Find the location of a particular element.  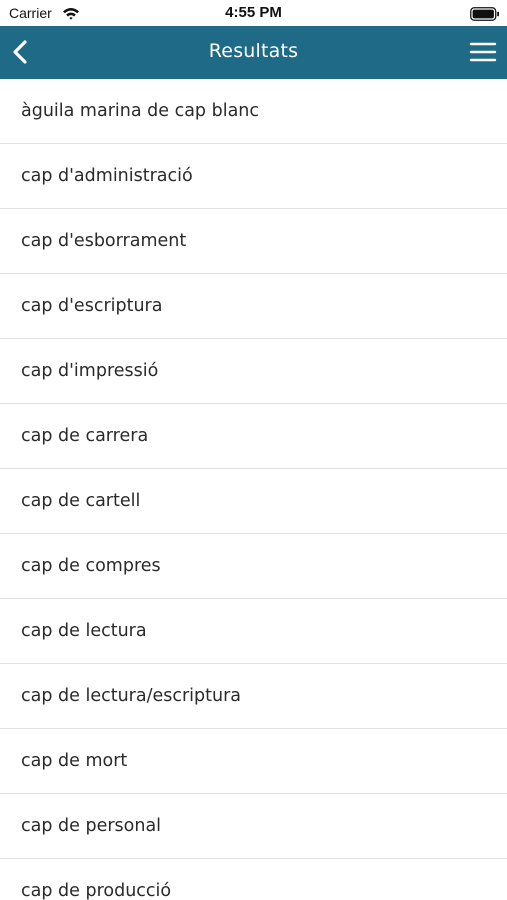

menu-button is located at coordinates (483, 53).